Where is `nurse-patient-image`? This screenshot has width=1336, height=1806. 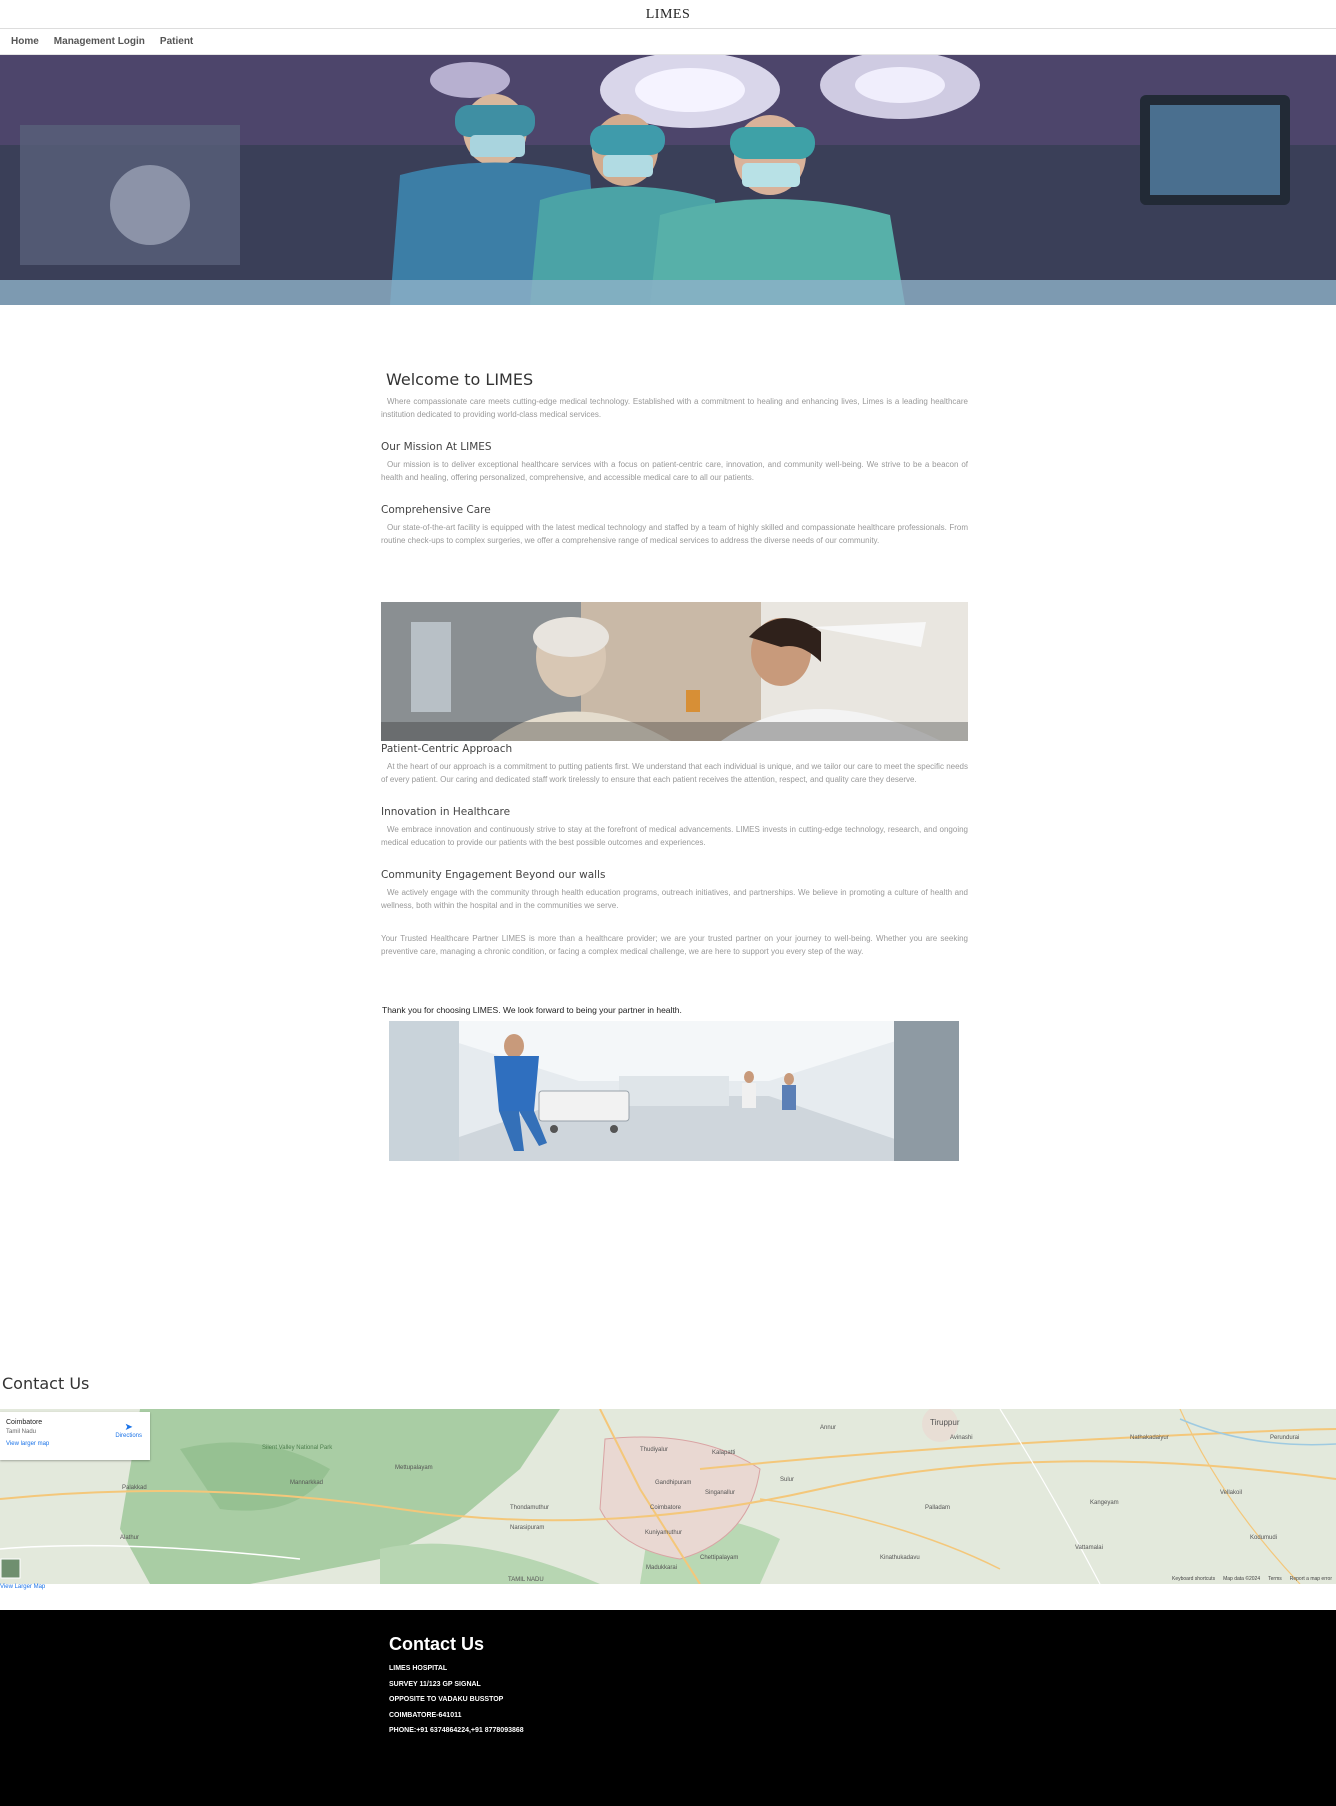 nurse-patient-image is located at coordinates (674, 671).